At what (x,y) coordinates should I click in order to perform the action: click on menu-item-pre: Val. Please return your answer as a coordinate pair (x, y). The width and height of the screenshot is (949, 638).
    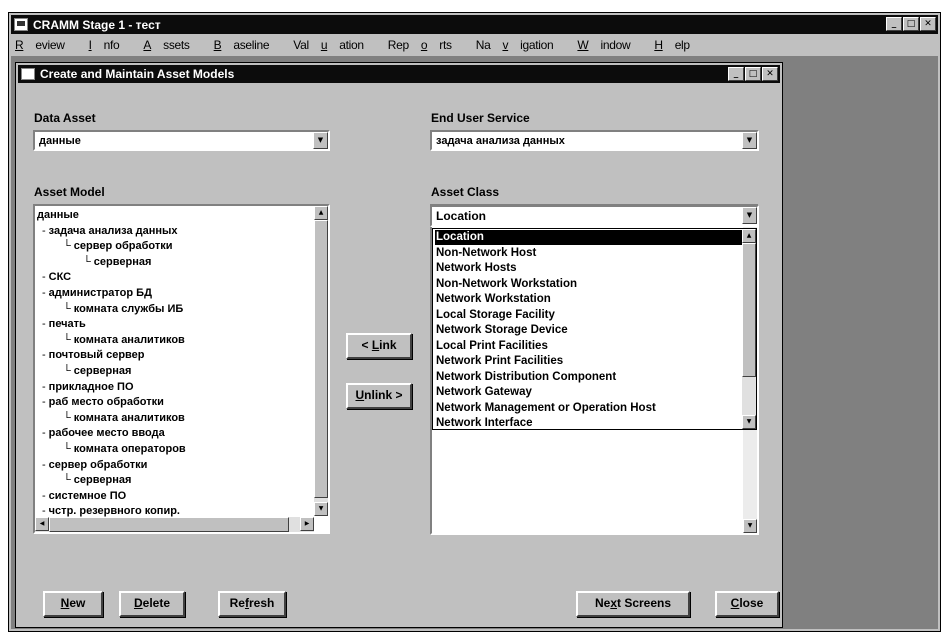
    Looking at the image, I should click on (301, 45).